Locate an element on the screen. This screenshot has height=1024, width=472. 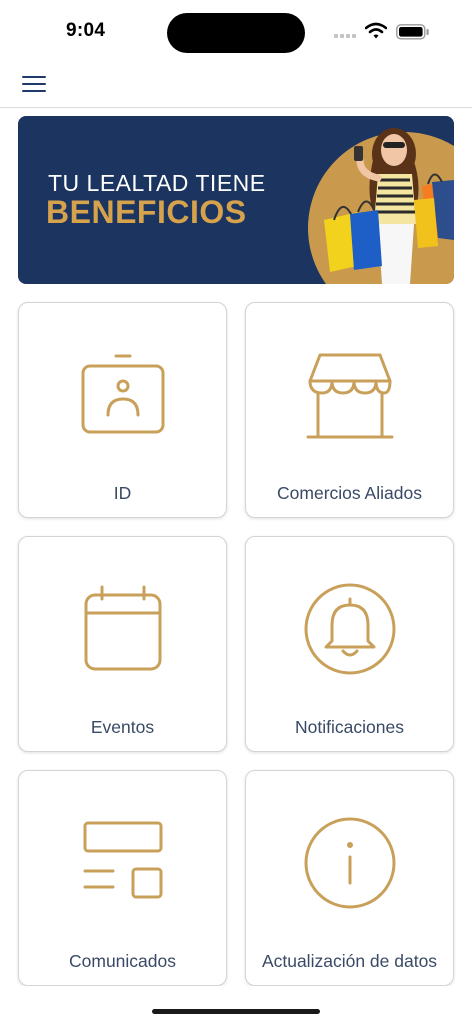
tile-id: ID is located at coordinates (122, 410).